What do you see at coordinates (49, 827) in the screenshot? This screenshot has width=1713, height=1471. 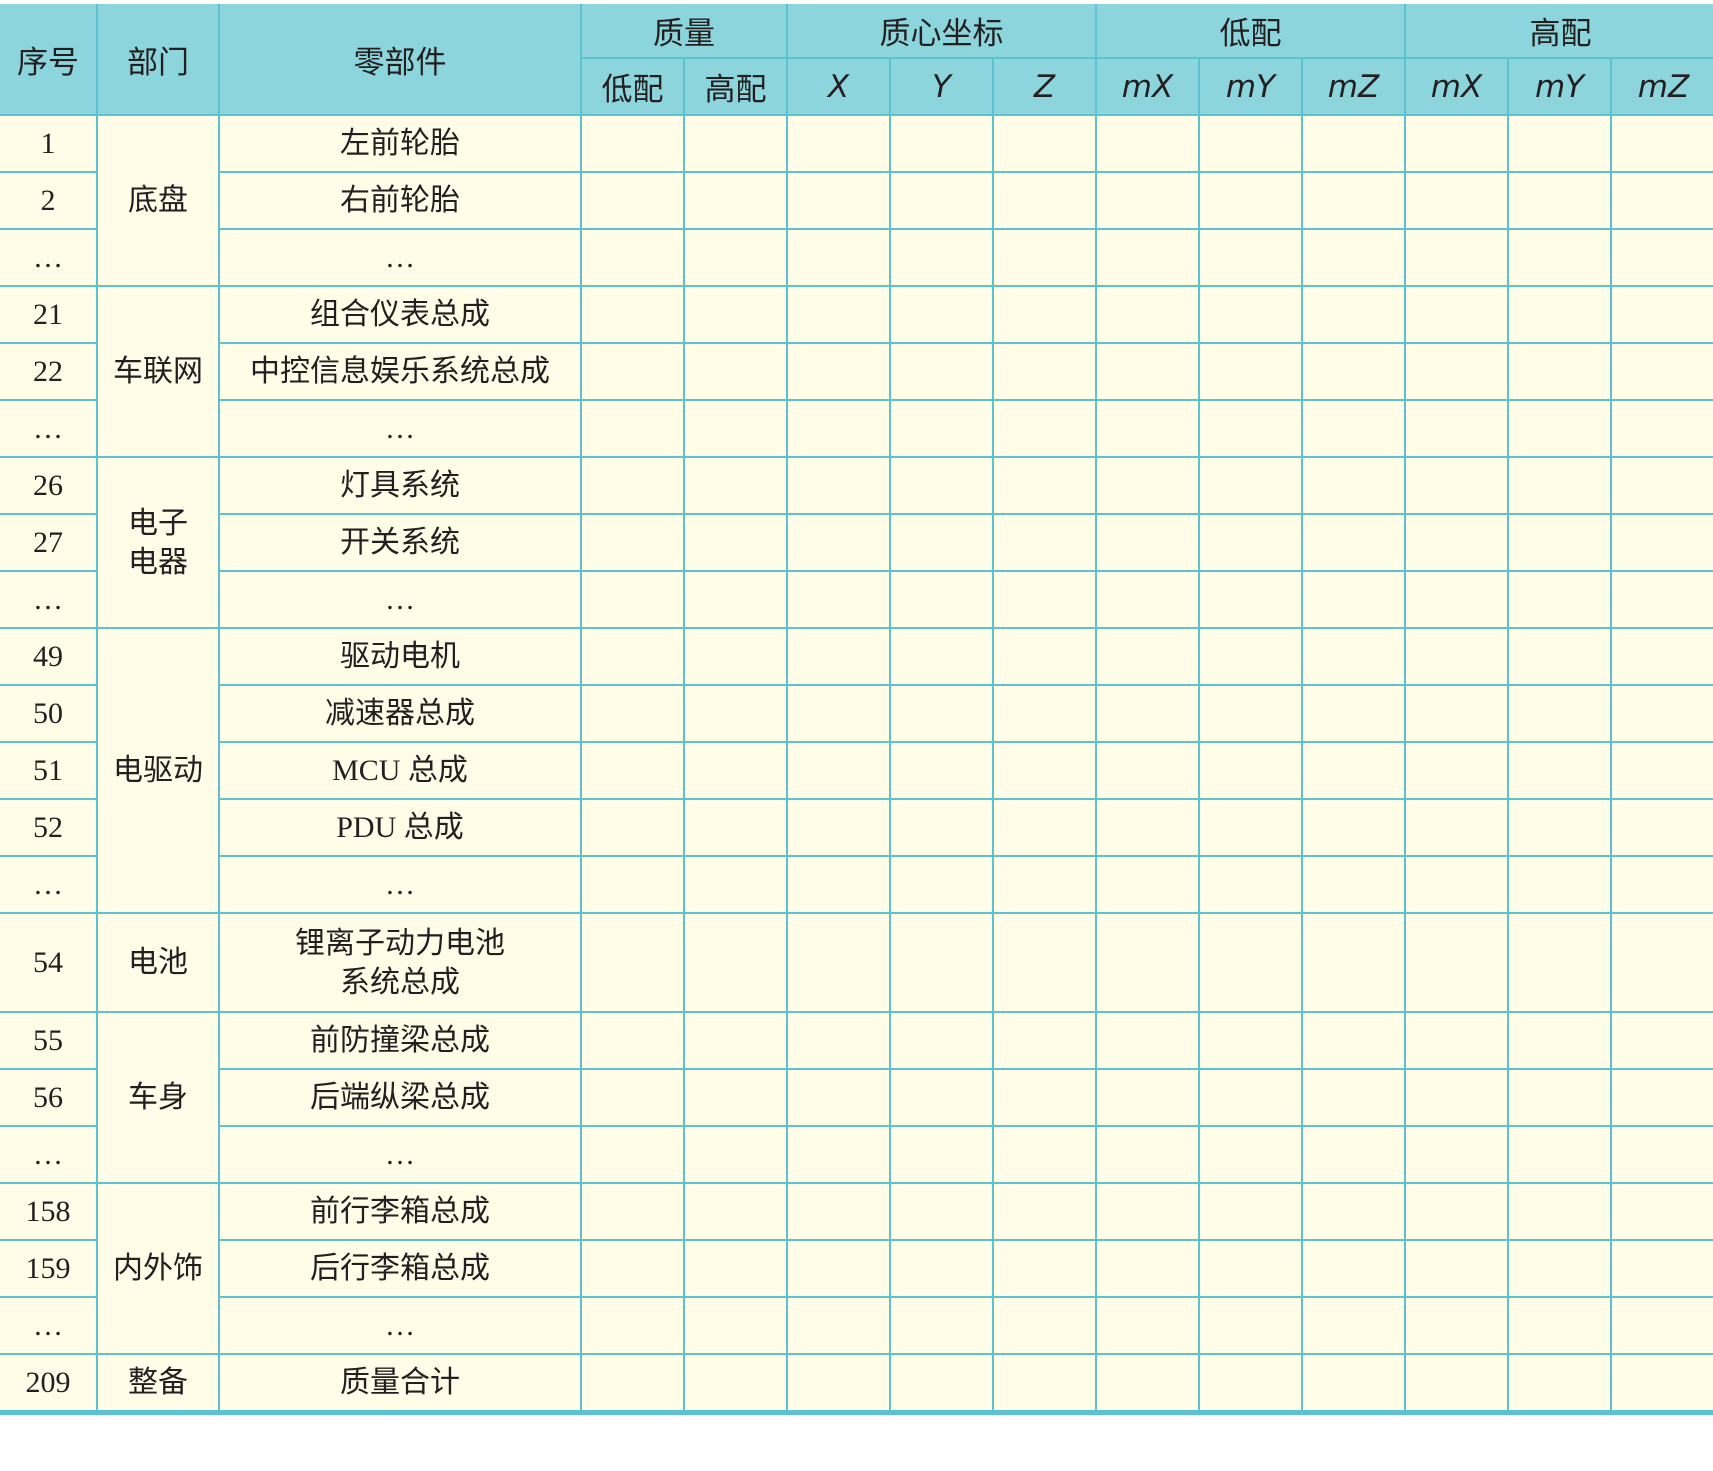 I see `cell-seq: 52` at bounding box center [49, 827].